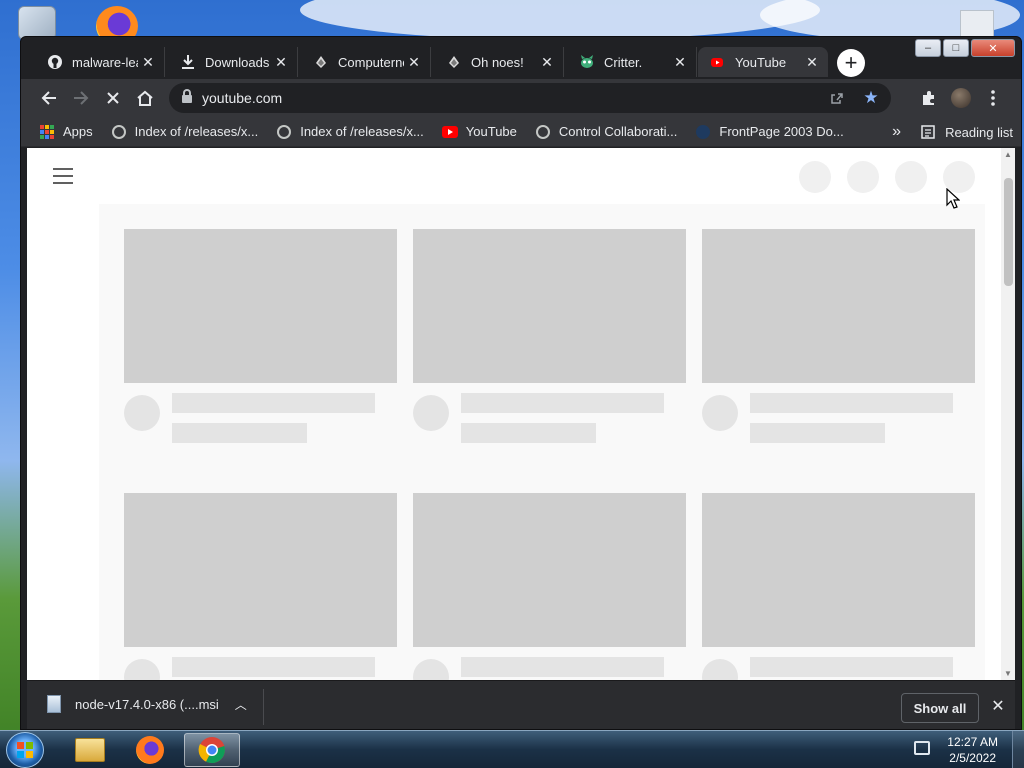 The image size is (1024, 768). I want to click on taskbar-explorer, so click(90, 750).